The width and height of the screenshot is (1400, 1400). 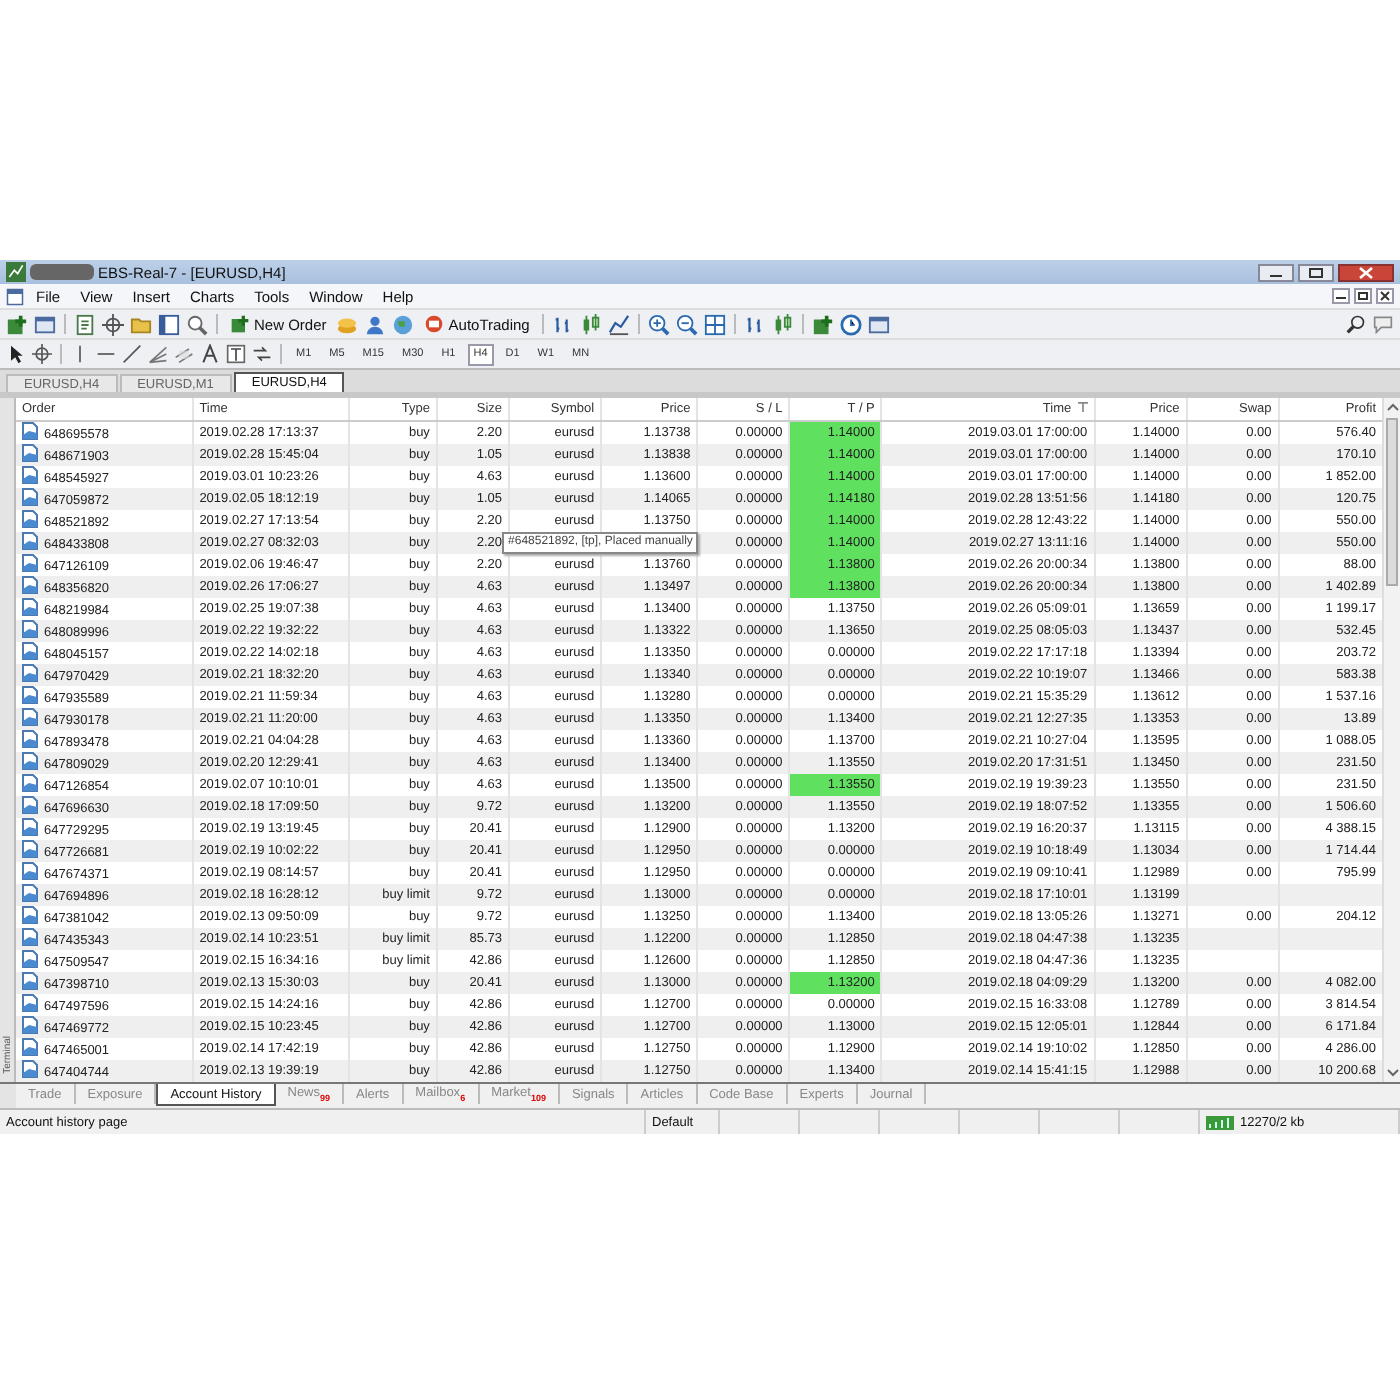 What do you see at coordinates (1392, 408) in the screenshot?
I see `scroll-up-icon` at bounding box center [1392, 408].